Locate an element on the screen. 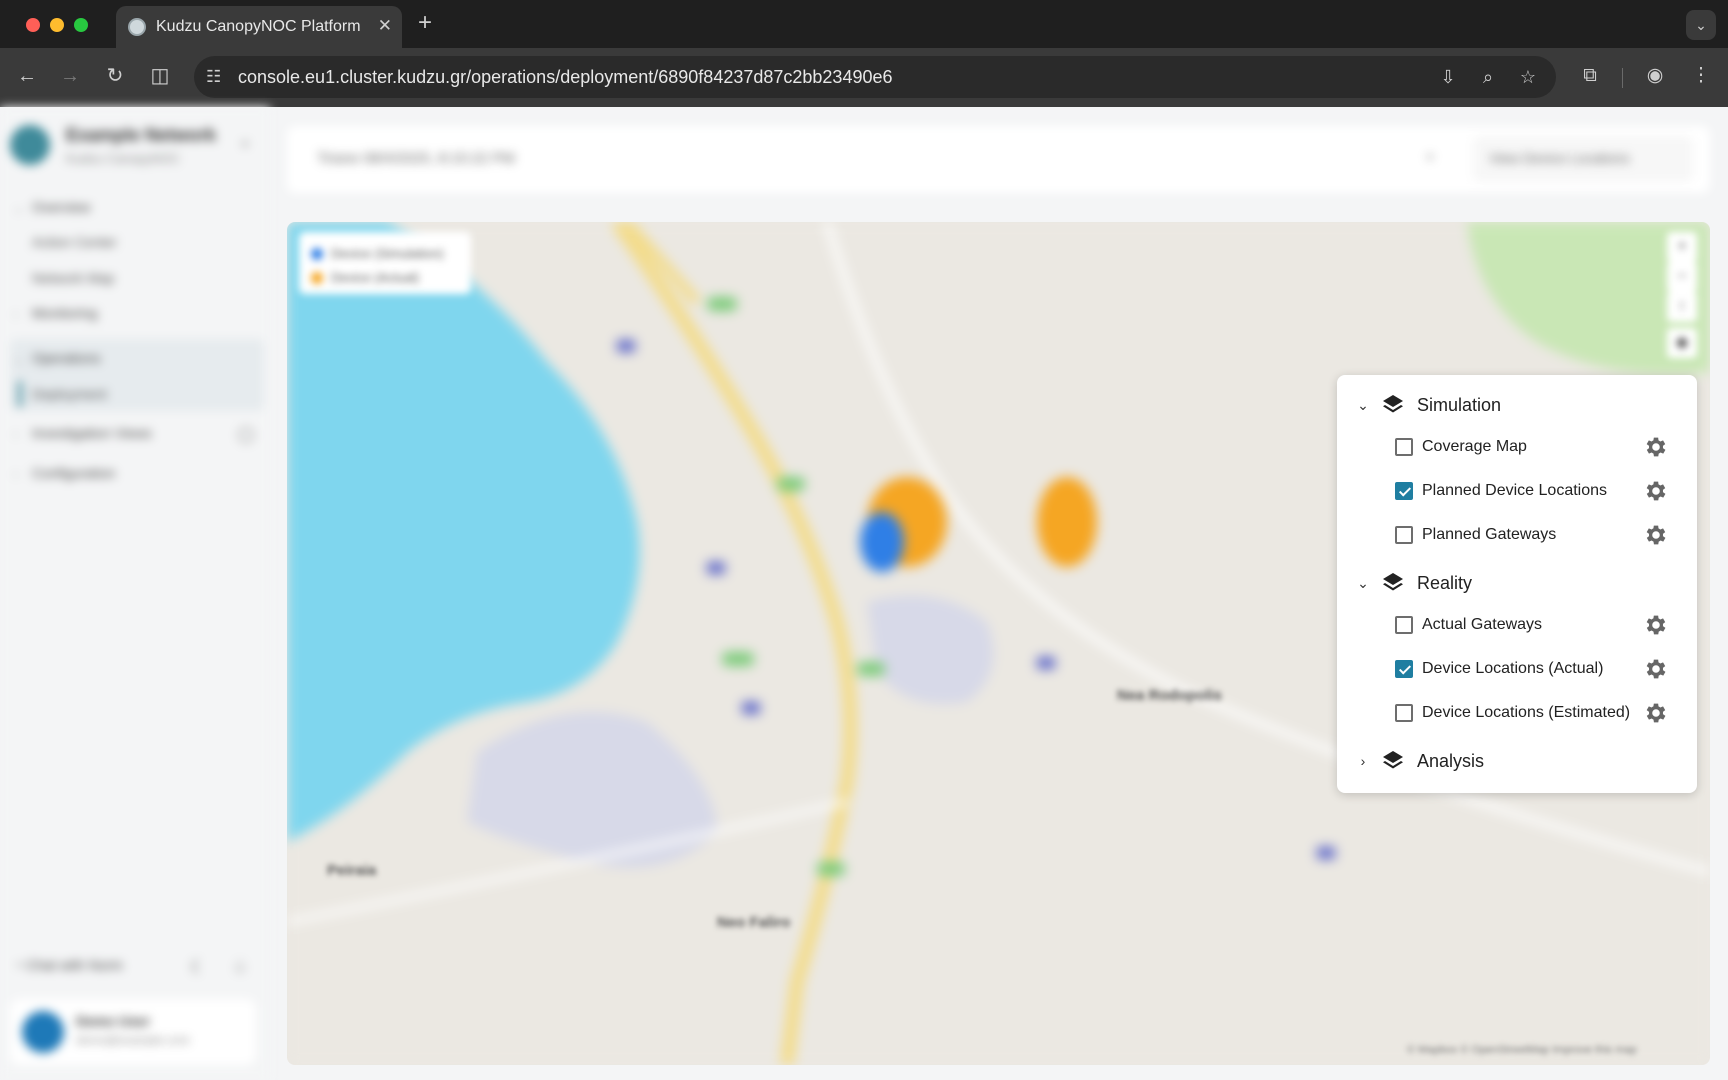 This screenshot has width=1728, height=1080. user-email: demo@example.com is located at coordinates (133, 1040).